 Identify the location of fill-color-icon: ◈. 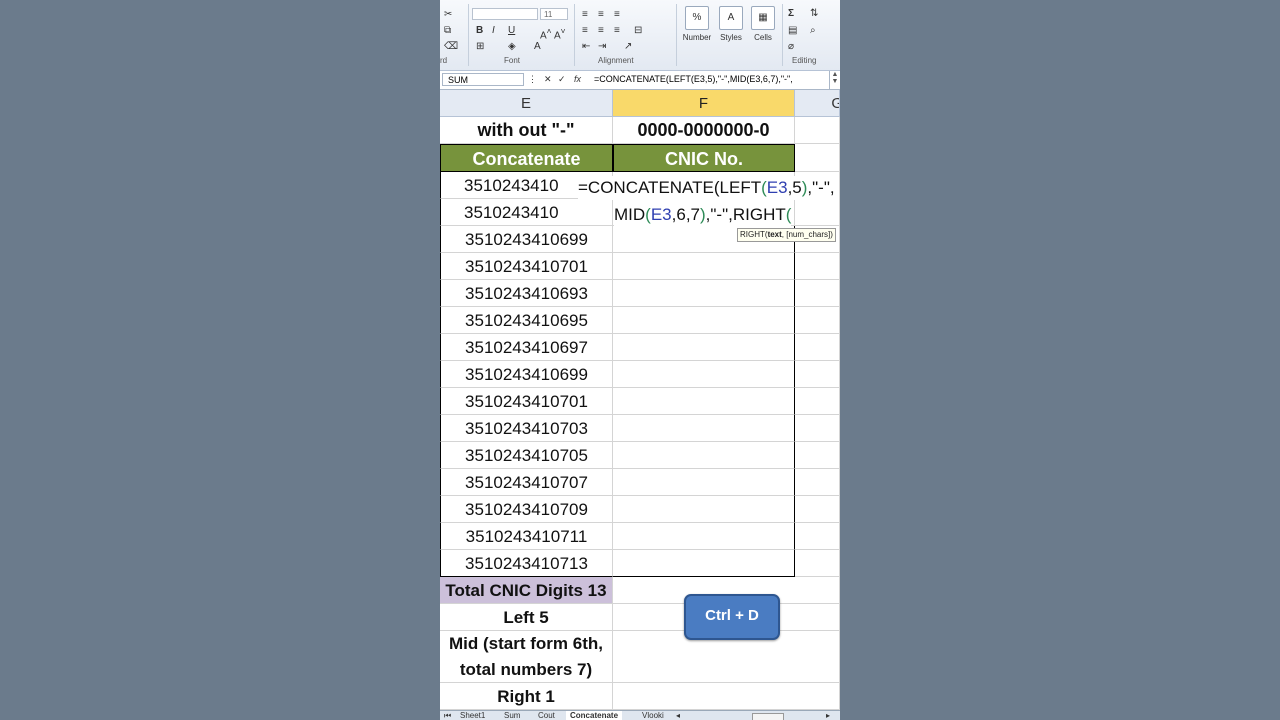
(512, 47).